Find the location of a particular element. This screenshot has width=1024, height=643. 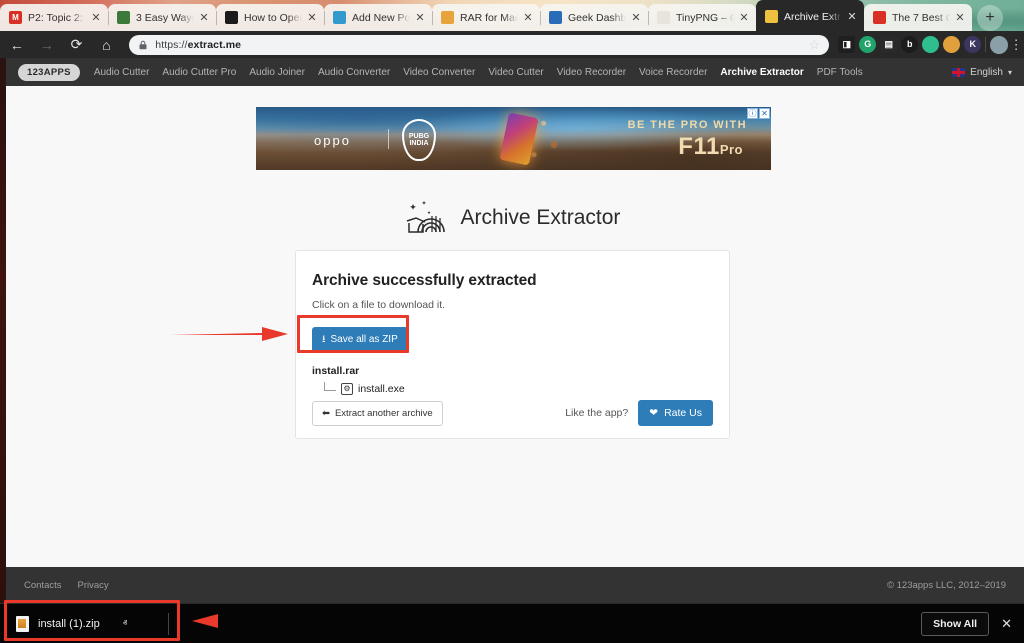

download-shelf-divider is located at coordinates (168, 623).